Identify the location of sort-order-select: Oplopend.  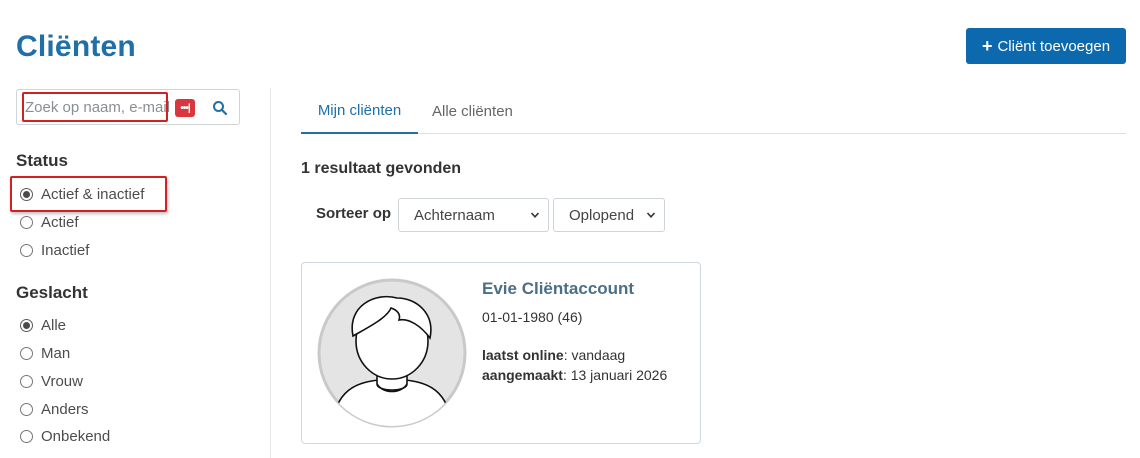
(609, 215).